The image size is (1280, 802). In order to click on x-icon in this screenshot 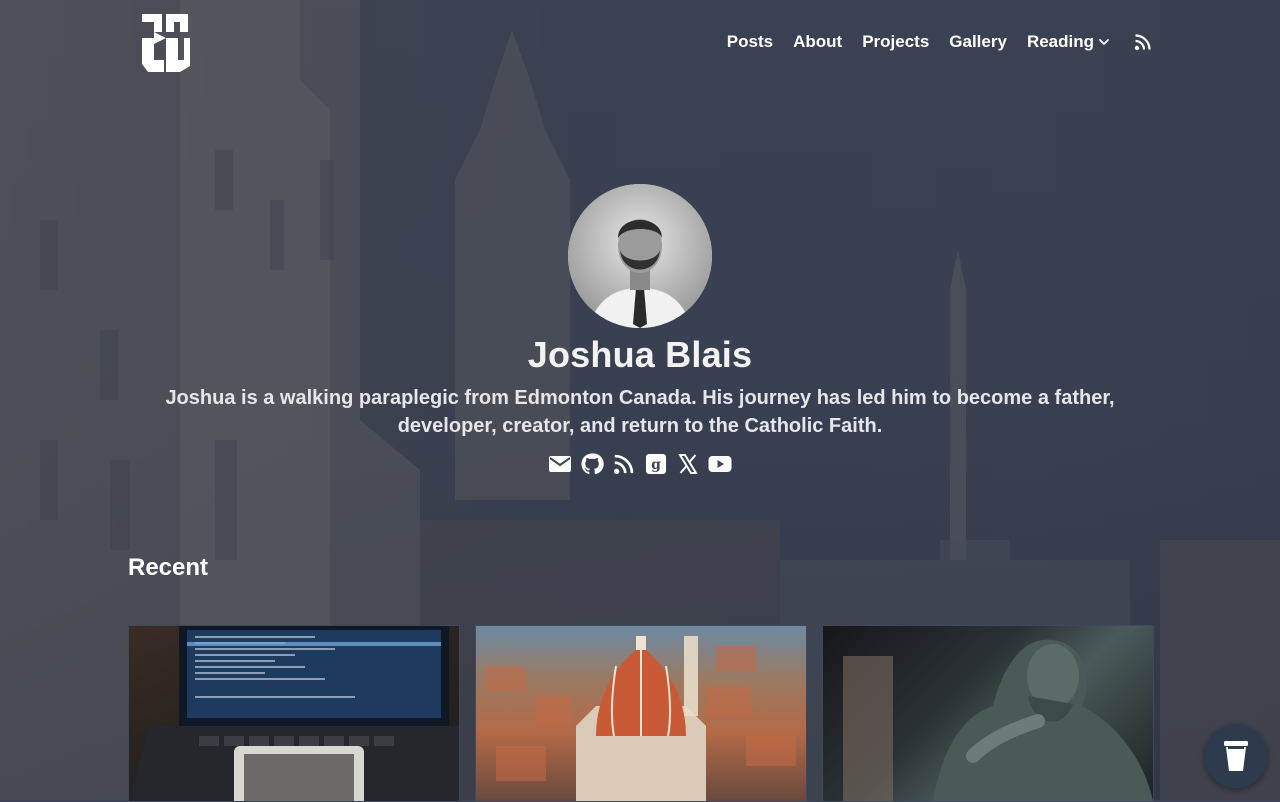, I will do `click(688, 464)`.